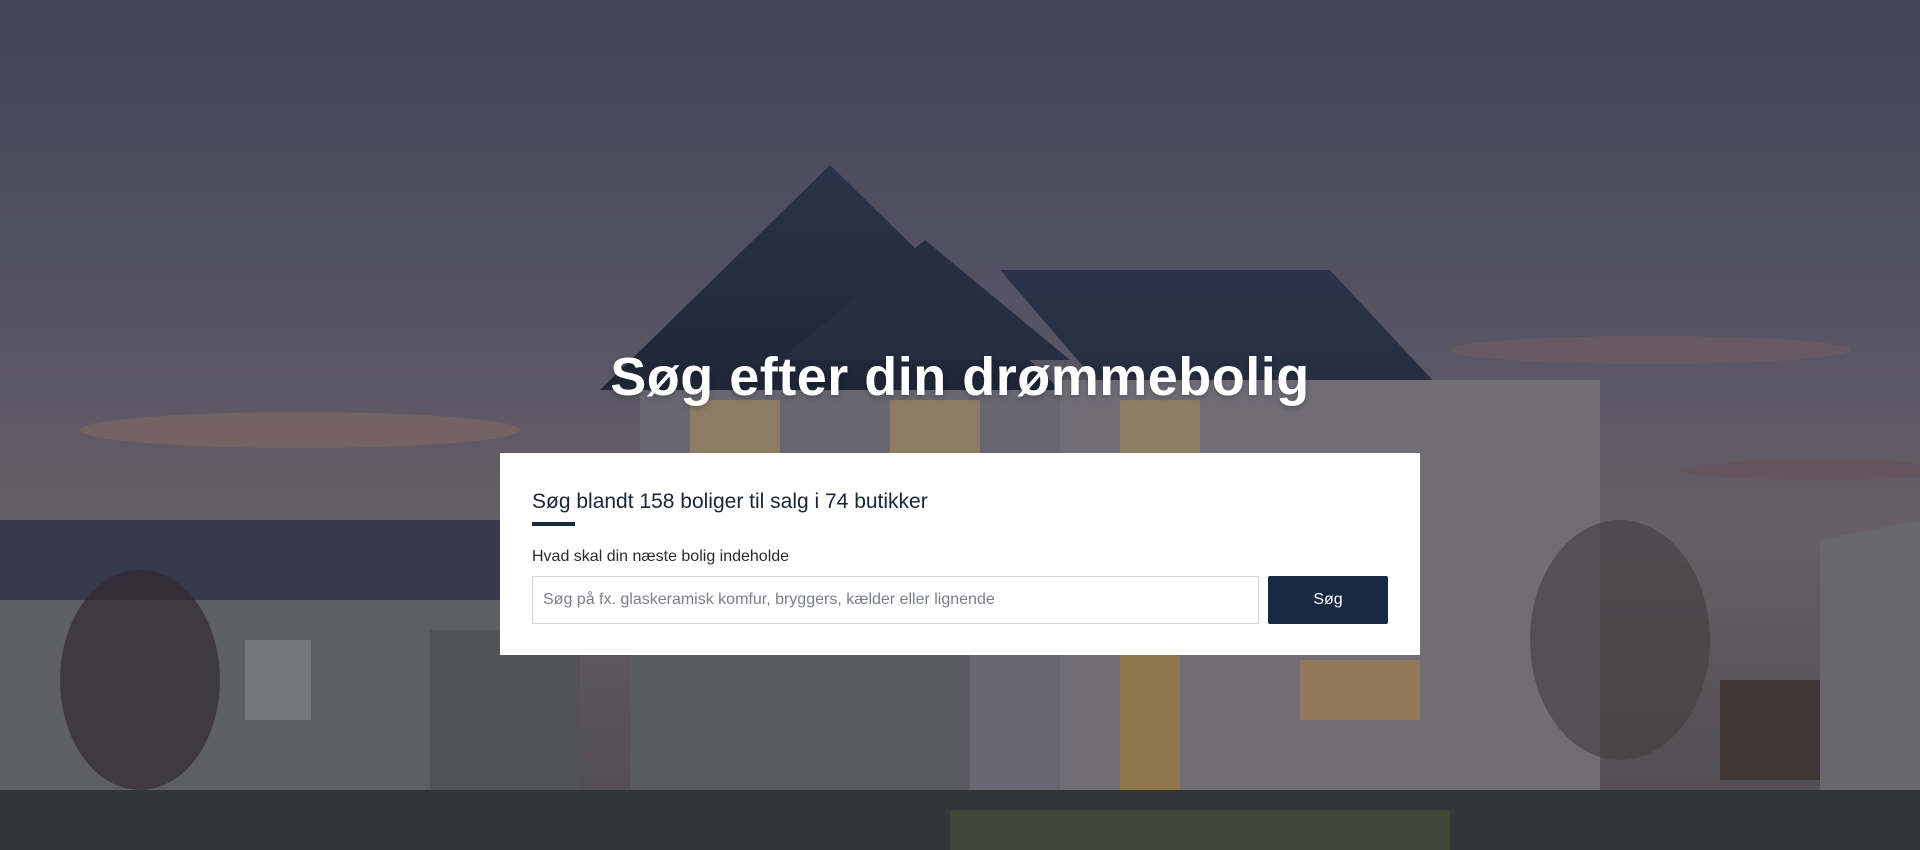 This screenshot has height=850, width=1920. I want to click on heading-underline, so click(553, 524).